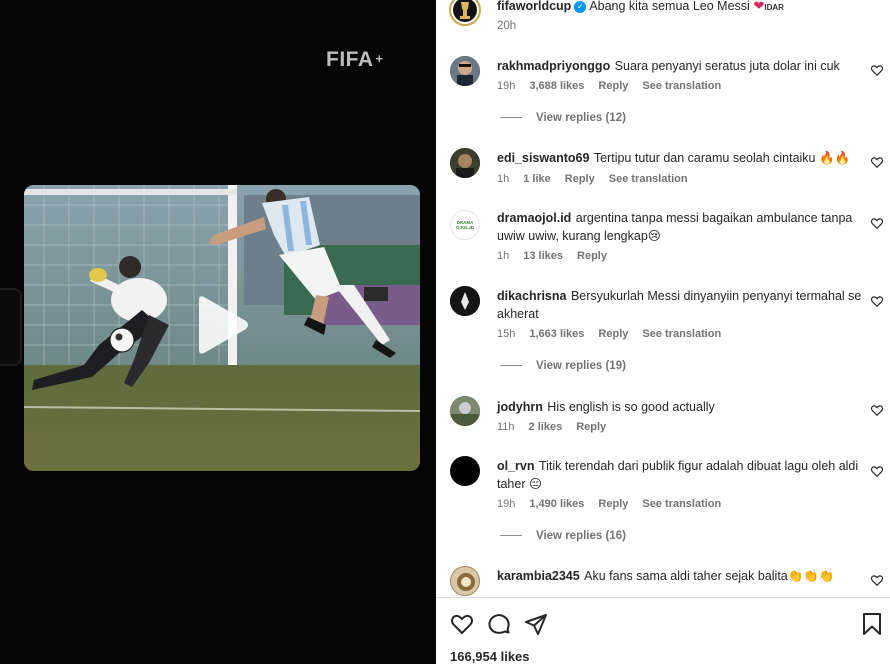 Image resolution: width=890 pixels, height=664 pixels. I want to click on caption-text: Abang kita semua Leo Messi, so click(669, 6).